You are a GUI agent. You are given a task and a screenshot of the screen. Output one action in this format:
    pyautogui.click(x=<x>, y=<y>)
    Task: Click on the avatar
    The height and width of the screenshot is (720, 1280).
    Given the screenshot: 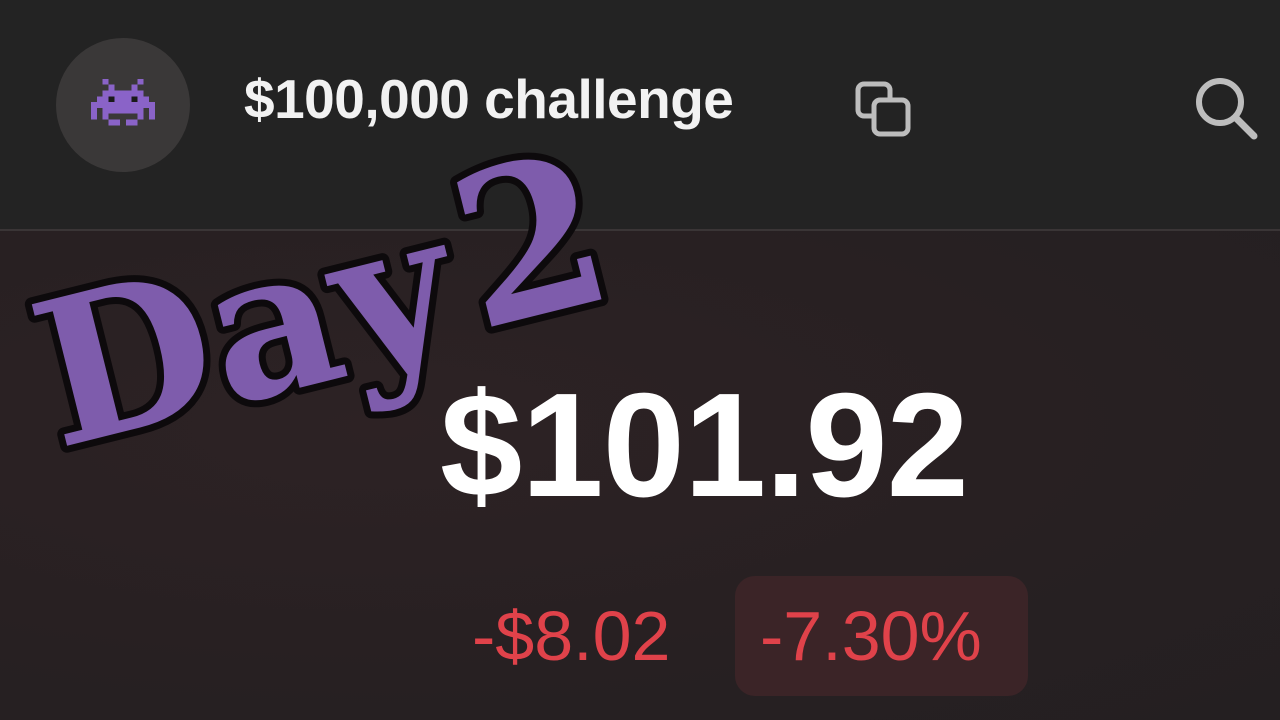 What is the action you would take?
    pyautogui.click(x=123, y=105)
    